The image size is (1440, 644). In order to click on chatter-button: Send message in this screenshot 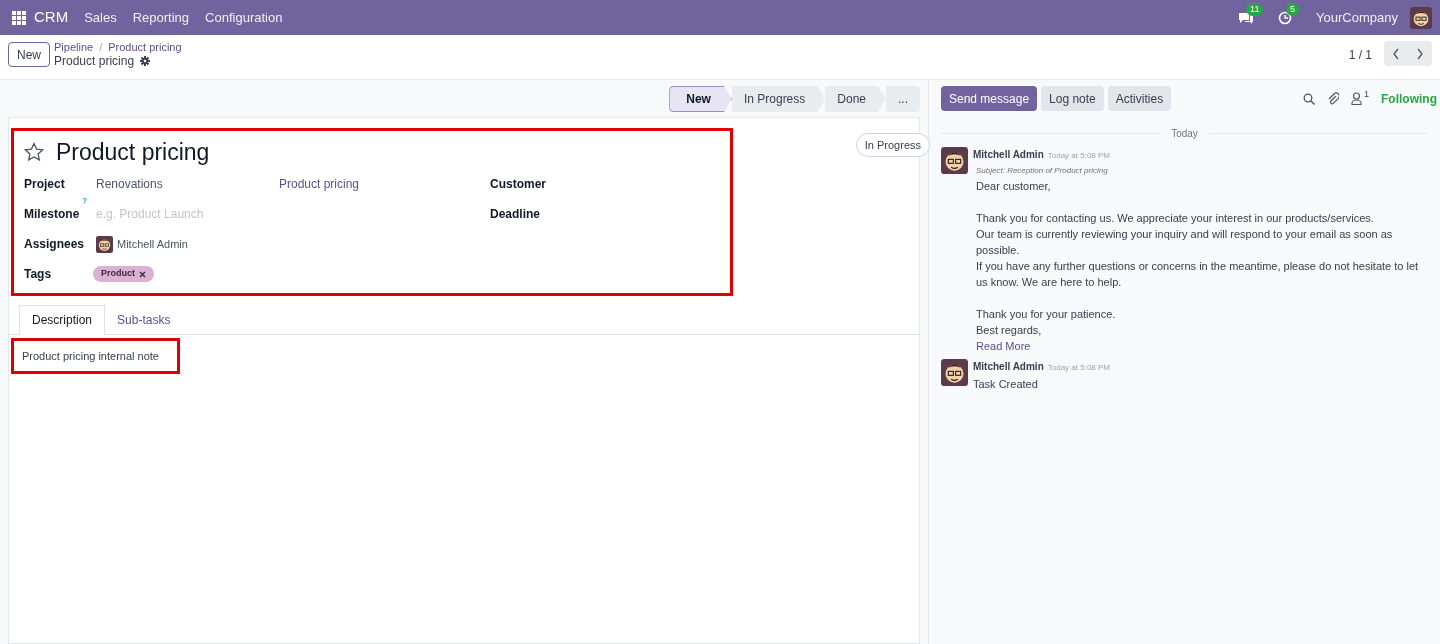, I will do `click(989, 98)`.